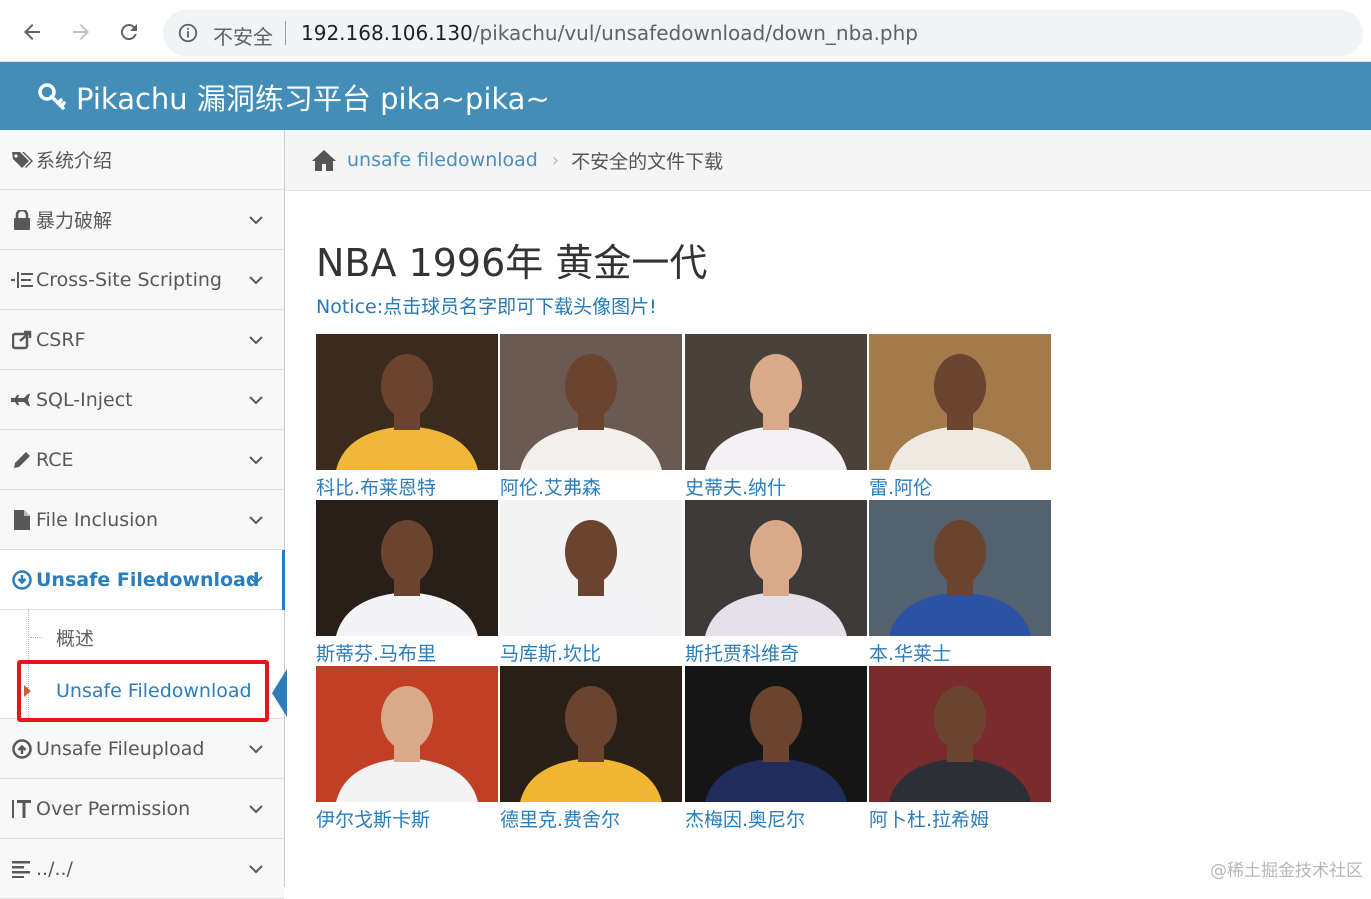  What do you see at coordinates (22, 520) in the screenshot?
I see `file-icon` at bounding box center [22, 520].